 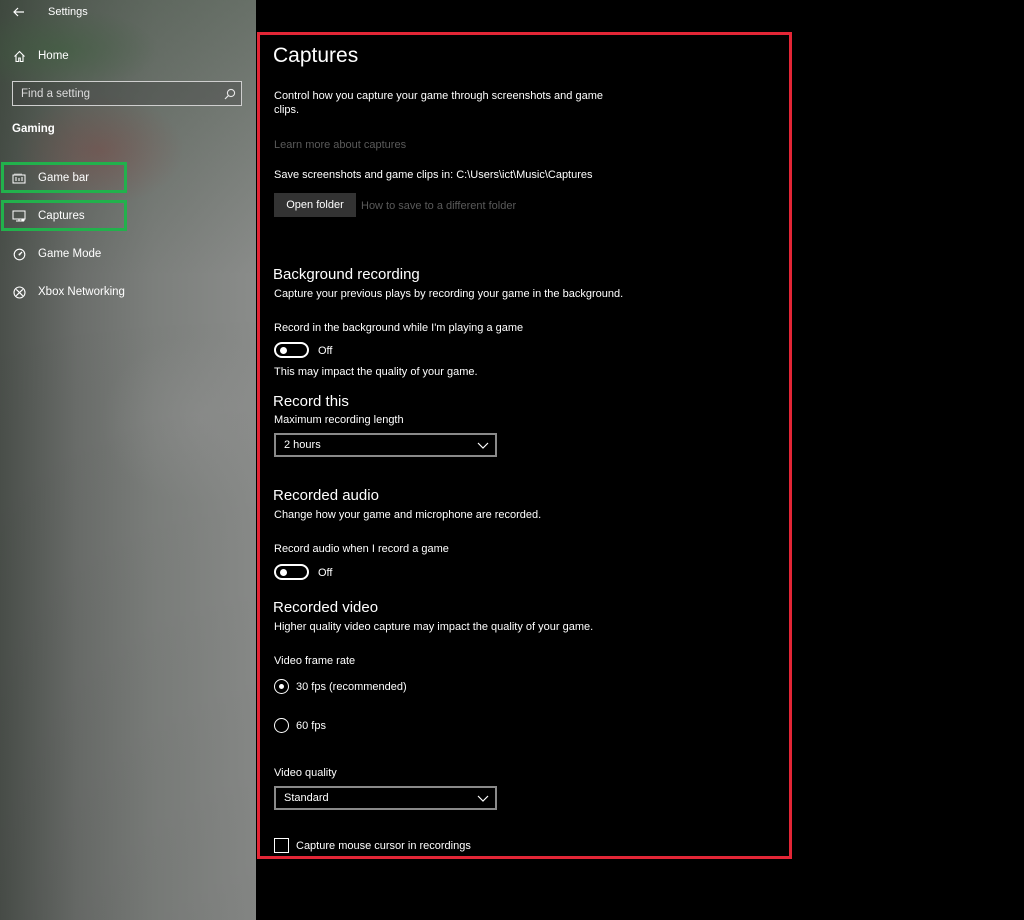 I want to click on sidebar-item-game-mode: Game Mode, so click(x=128, y=254).